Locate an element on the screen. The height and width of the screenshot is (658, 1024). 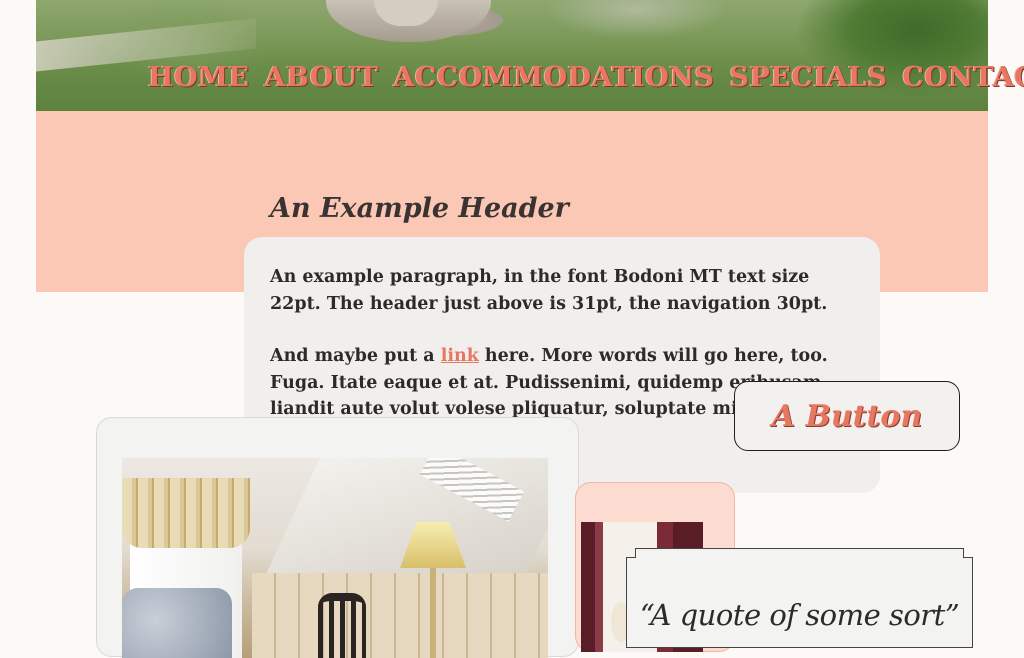
quote-text: “A quote of some sort” is located at coordinates (799, 615).